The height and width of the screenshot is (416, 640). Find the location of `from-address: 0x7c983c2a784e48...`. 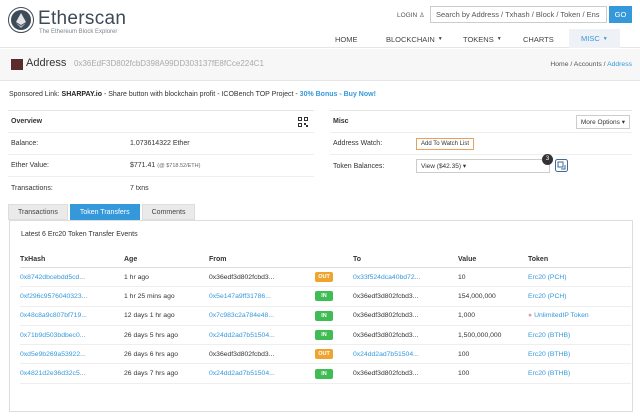

from-address: 0x7c983c2a784e48... is located at coordinates (241, 315).